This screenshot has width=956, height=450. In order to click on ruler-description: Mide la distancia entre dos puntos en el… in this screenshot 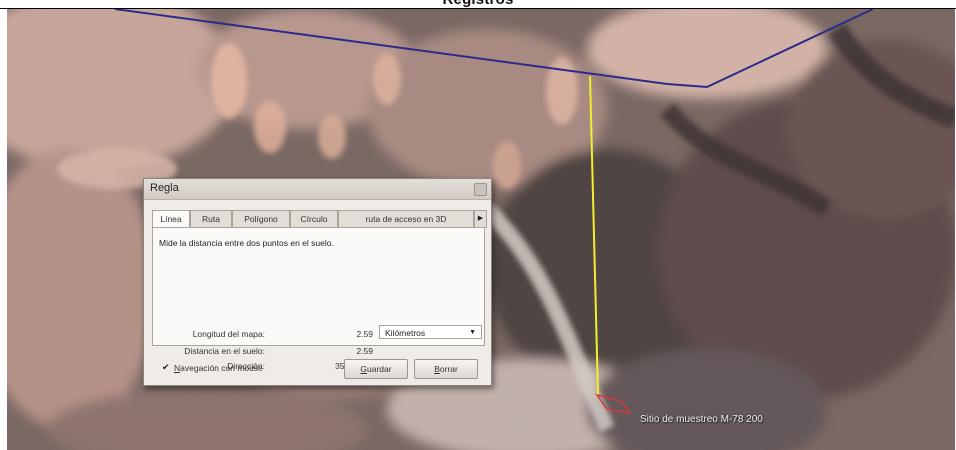, I will do `click(246, 243)`.